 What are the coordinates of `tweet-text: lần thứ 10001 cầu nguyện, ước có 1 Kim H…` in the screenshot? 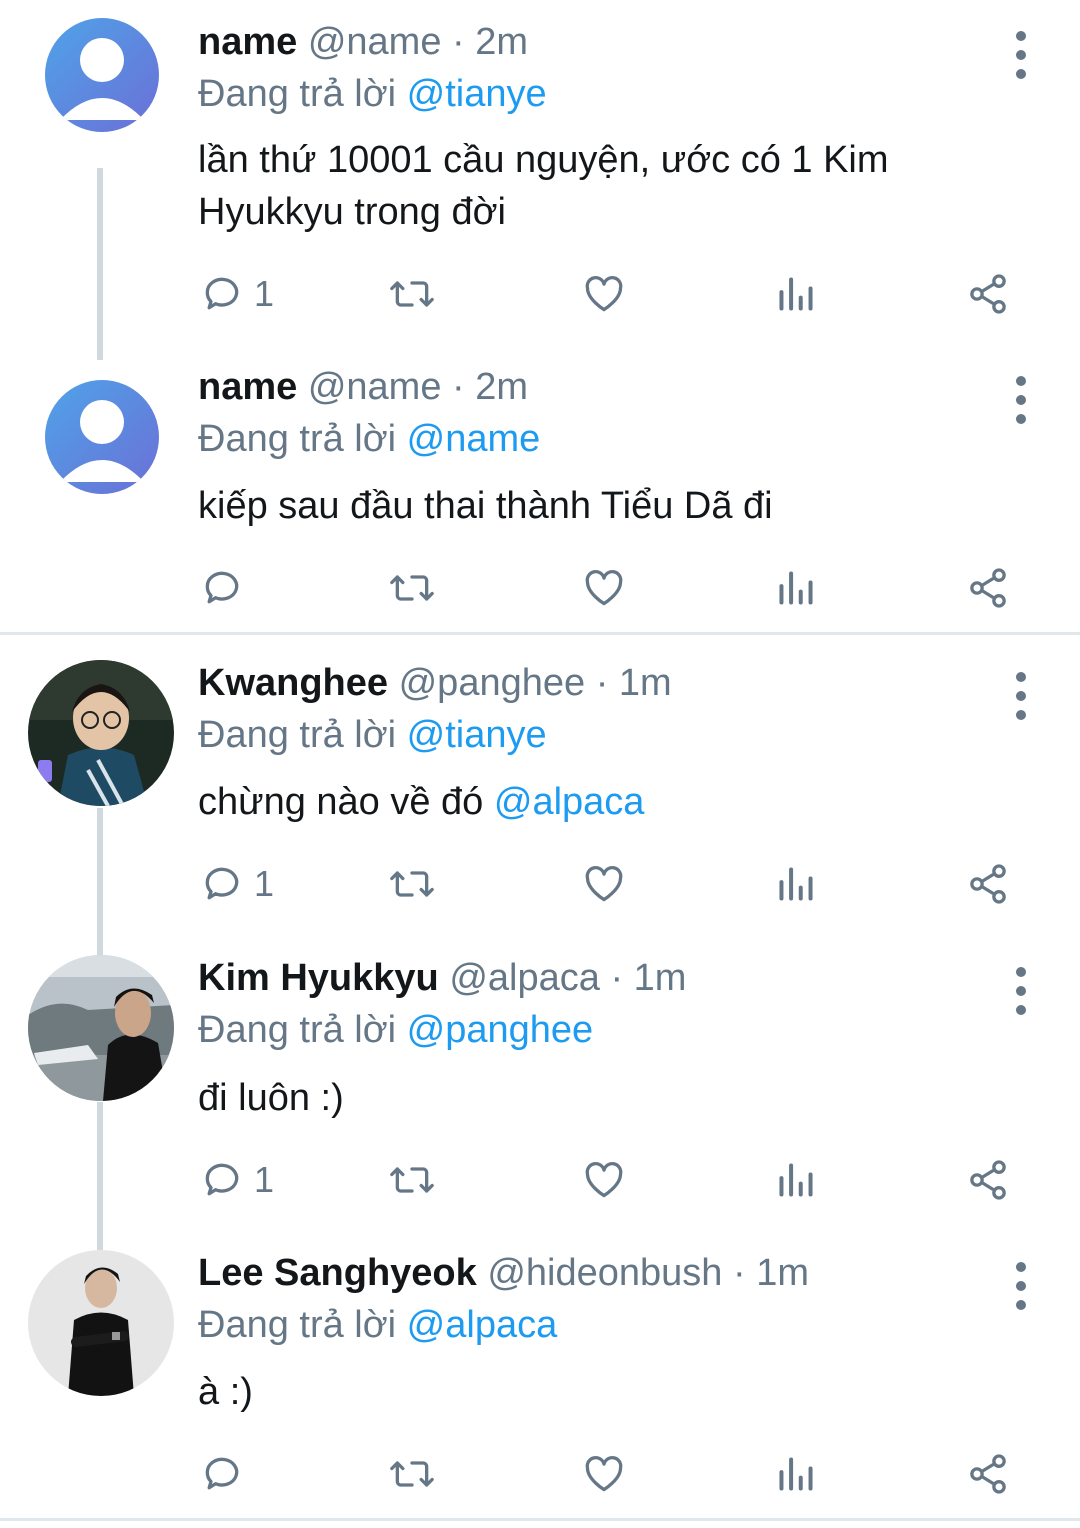 It's located at (543, 186).